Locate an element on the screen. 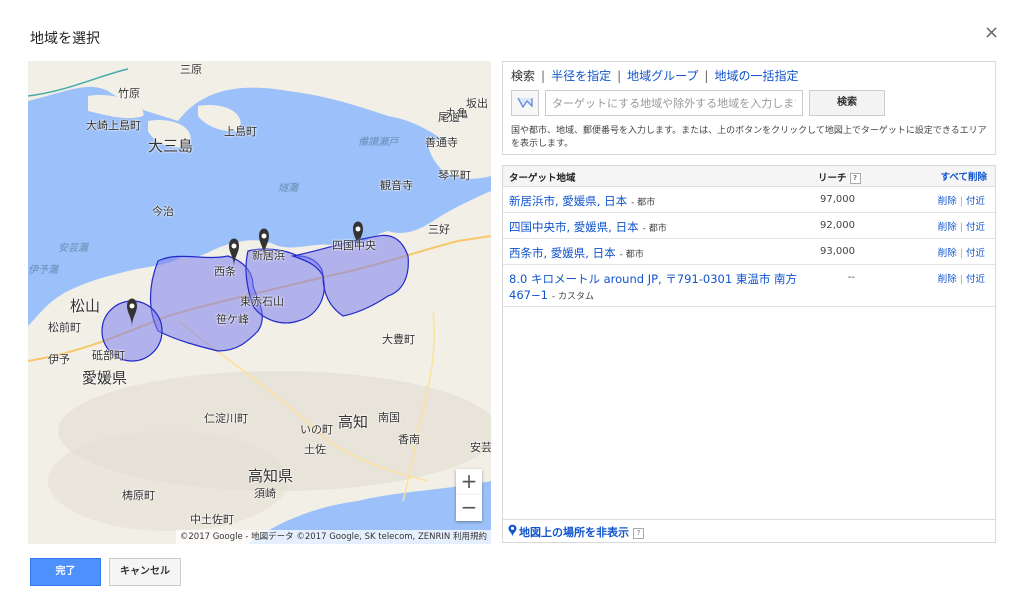 This screenshot has width=1024, height=614. map-label: 今治 is located at coordinates (163, 211).